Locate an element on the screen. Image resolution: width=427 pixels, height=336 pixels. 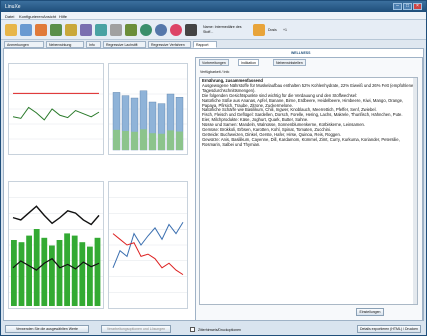
leaf-icon is located at coordinates (131, 30).